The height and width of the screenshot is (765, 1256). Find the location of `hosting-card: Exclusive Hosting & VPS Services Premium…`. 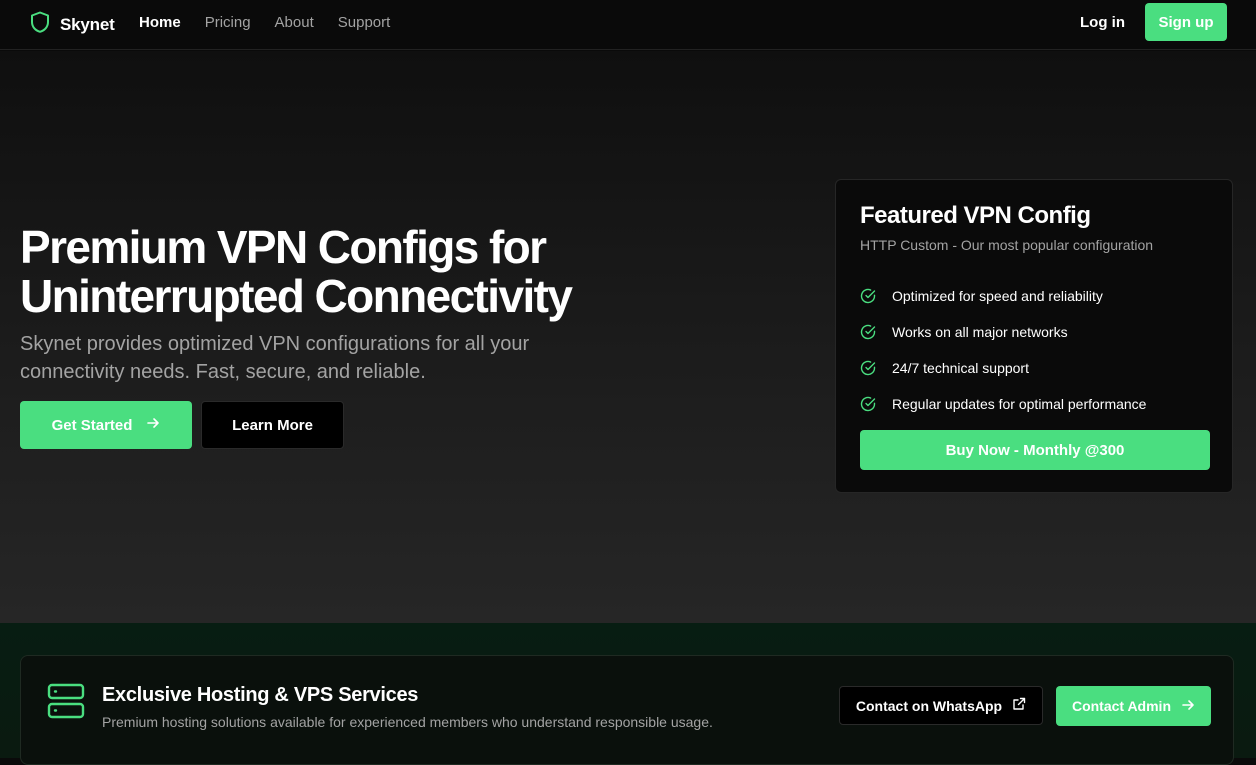

hosting-card: Exclusive Hosting & VPS Services Premium… is located at coordinates (627, 710).